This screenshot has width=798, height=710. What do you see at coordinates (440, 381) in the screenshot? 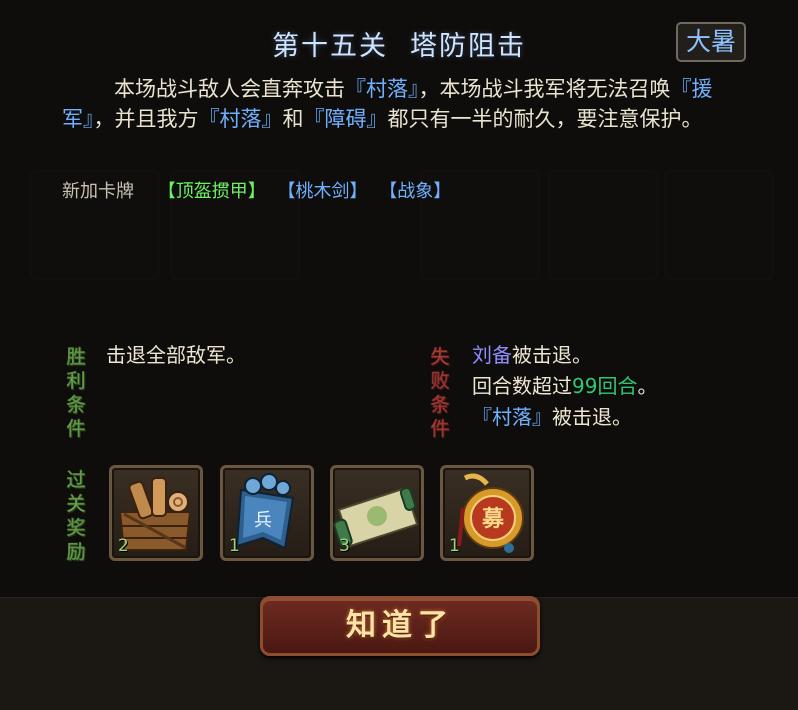
I see `defeat-label-char: 败` at bounding box center [440, 381].